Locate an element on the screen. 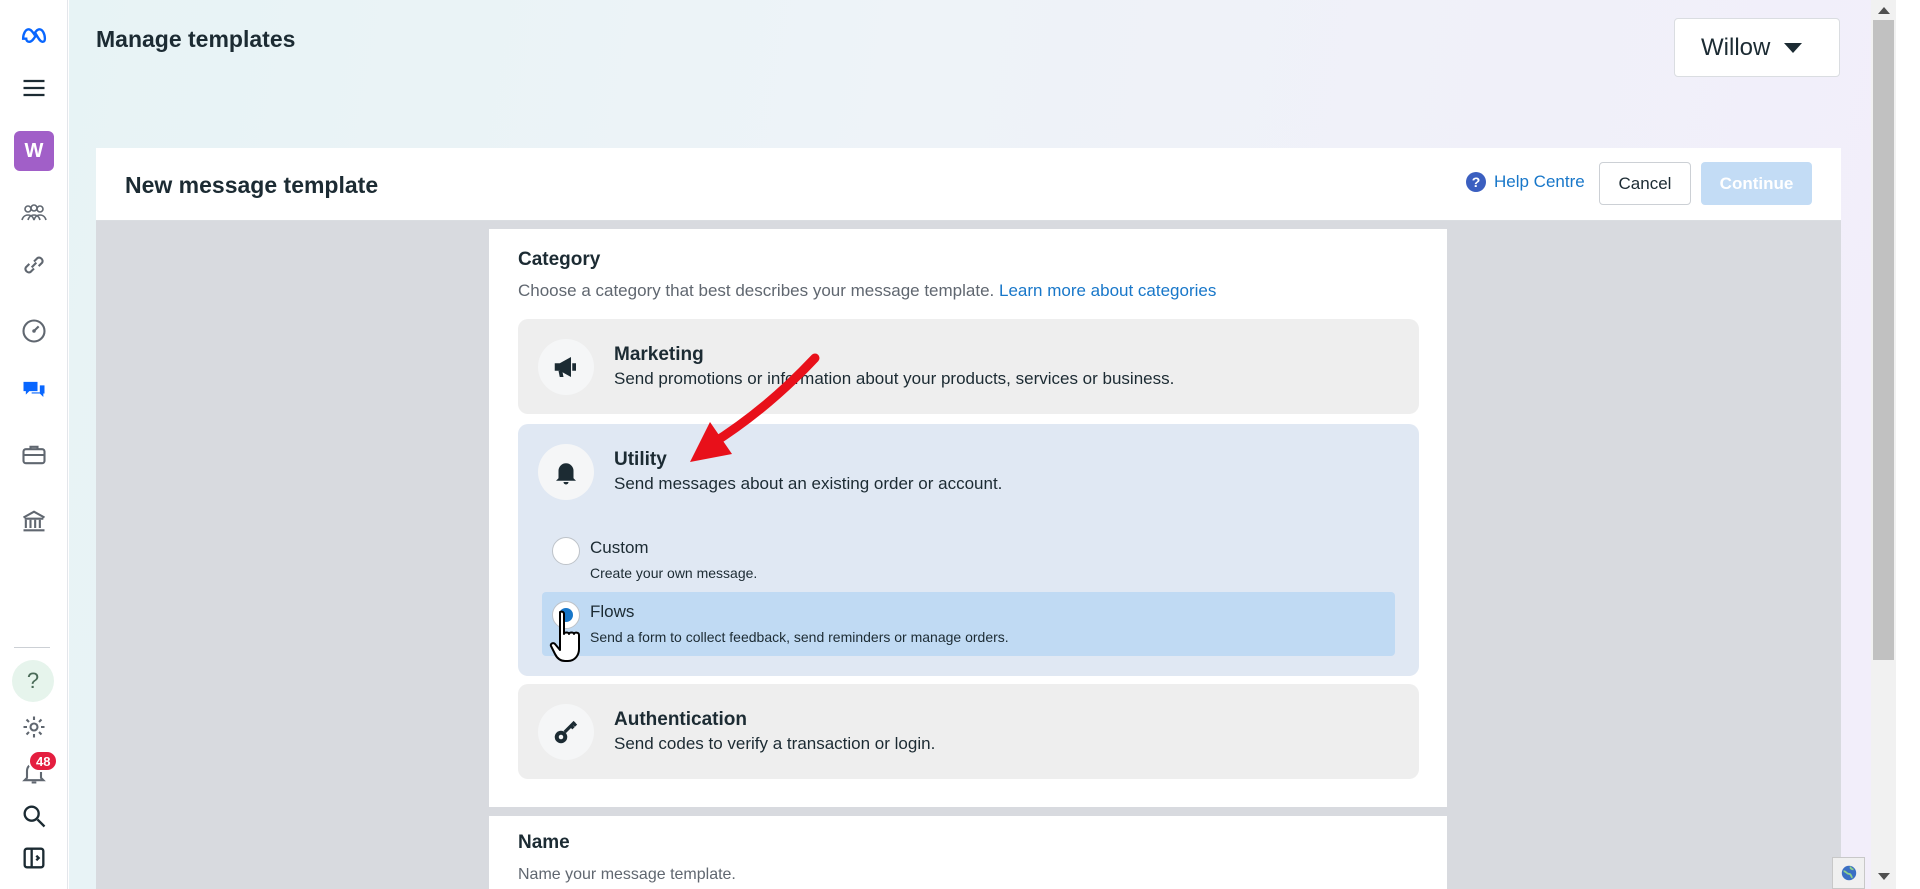 The image size is (1920, 889). sub-option-desc: Create your own message. is located at coordinates (674, 573).